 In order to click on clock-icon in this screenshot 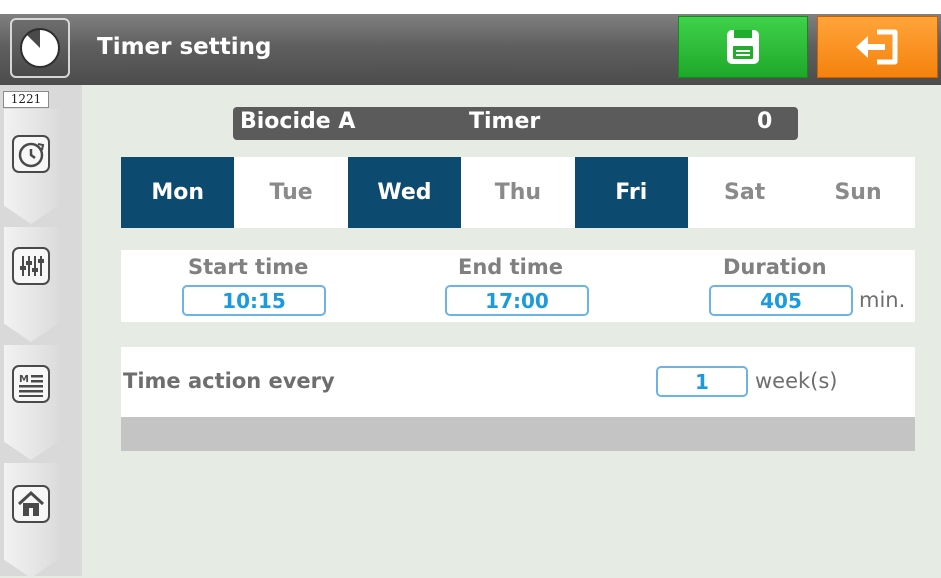, I will do `click(40, 48)`.